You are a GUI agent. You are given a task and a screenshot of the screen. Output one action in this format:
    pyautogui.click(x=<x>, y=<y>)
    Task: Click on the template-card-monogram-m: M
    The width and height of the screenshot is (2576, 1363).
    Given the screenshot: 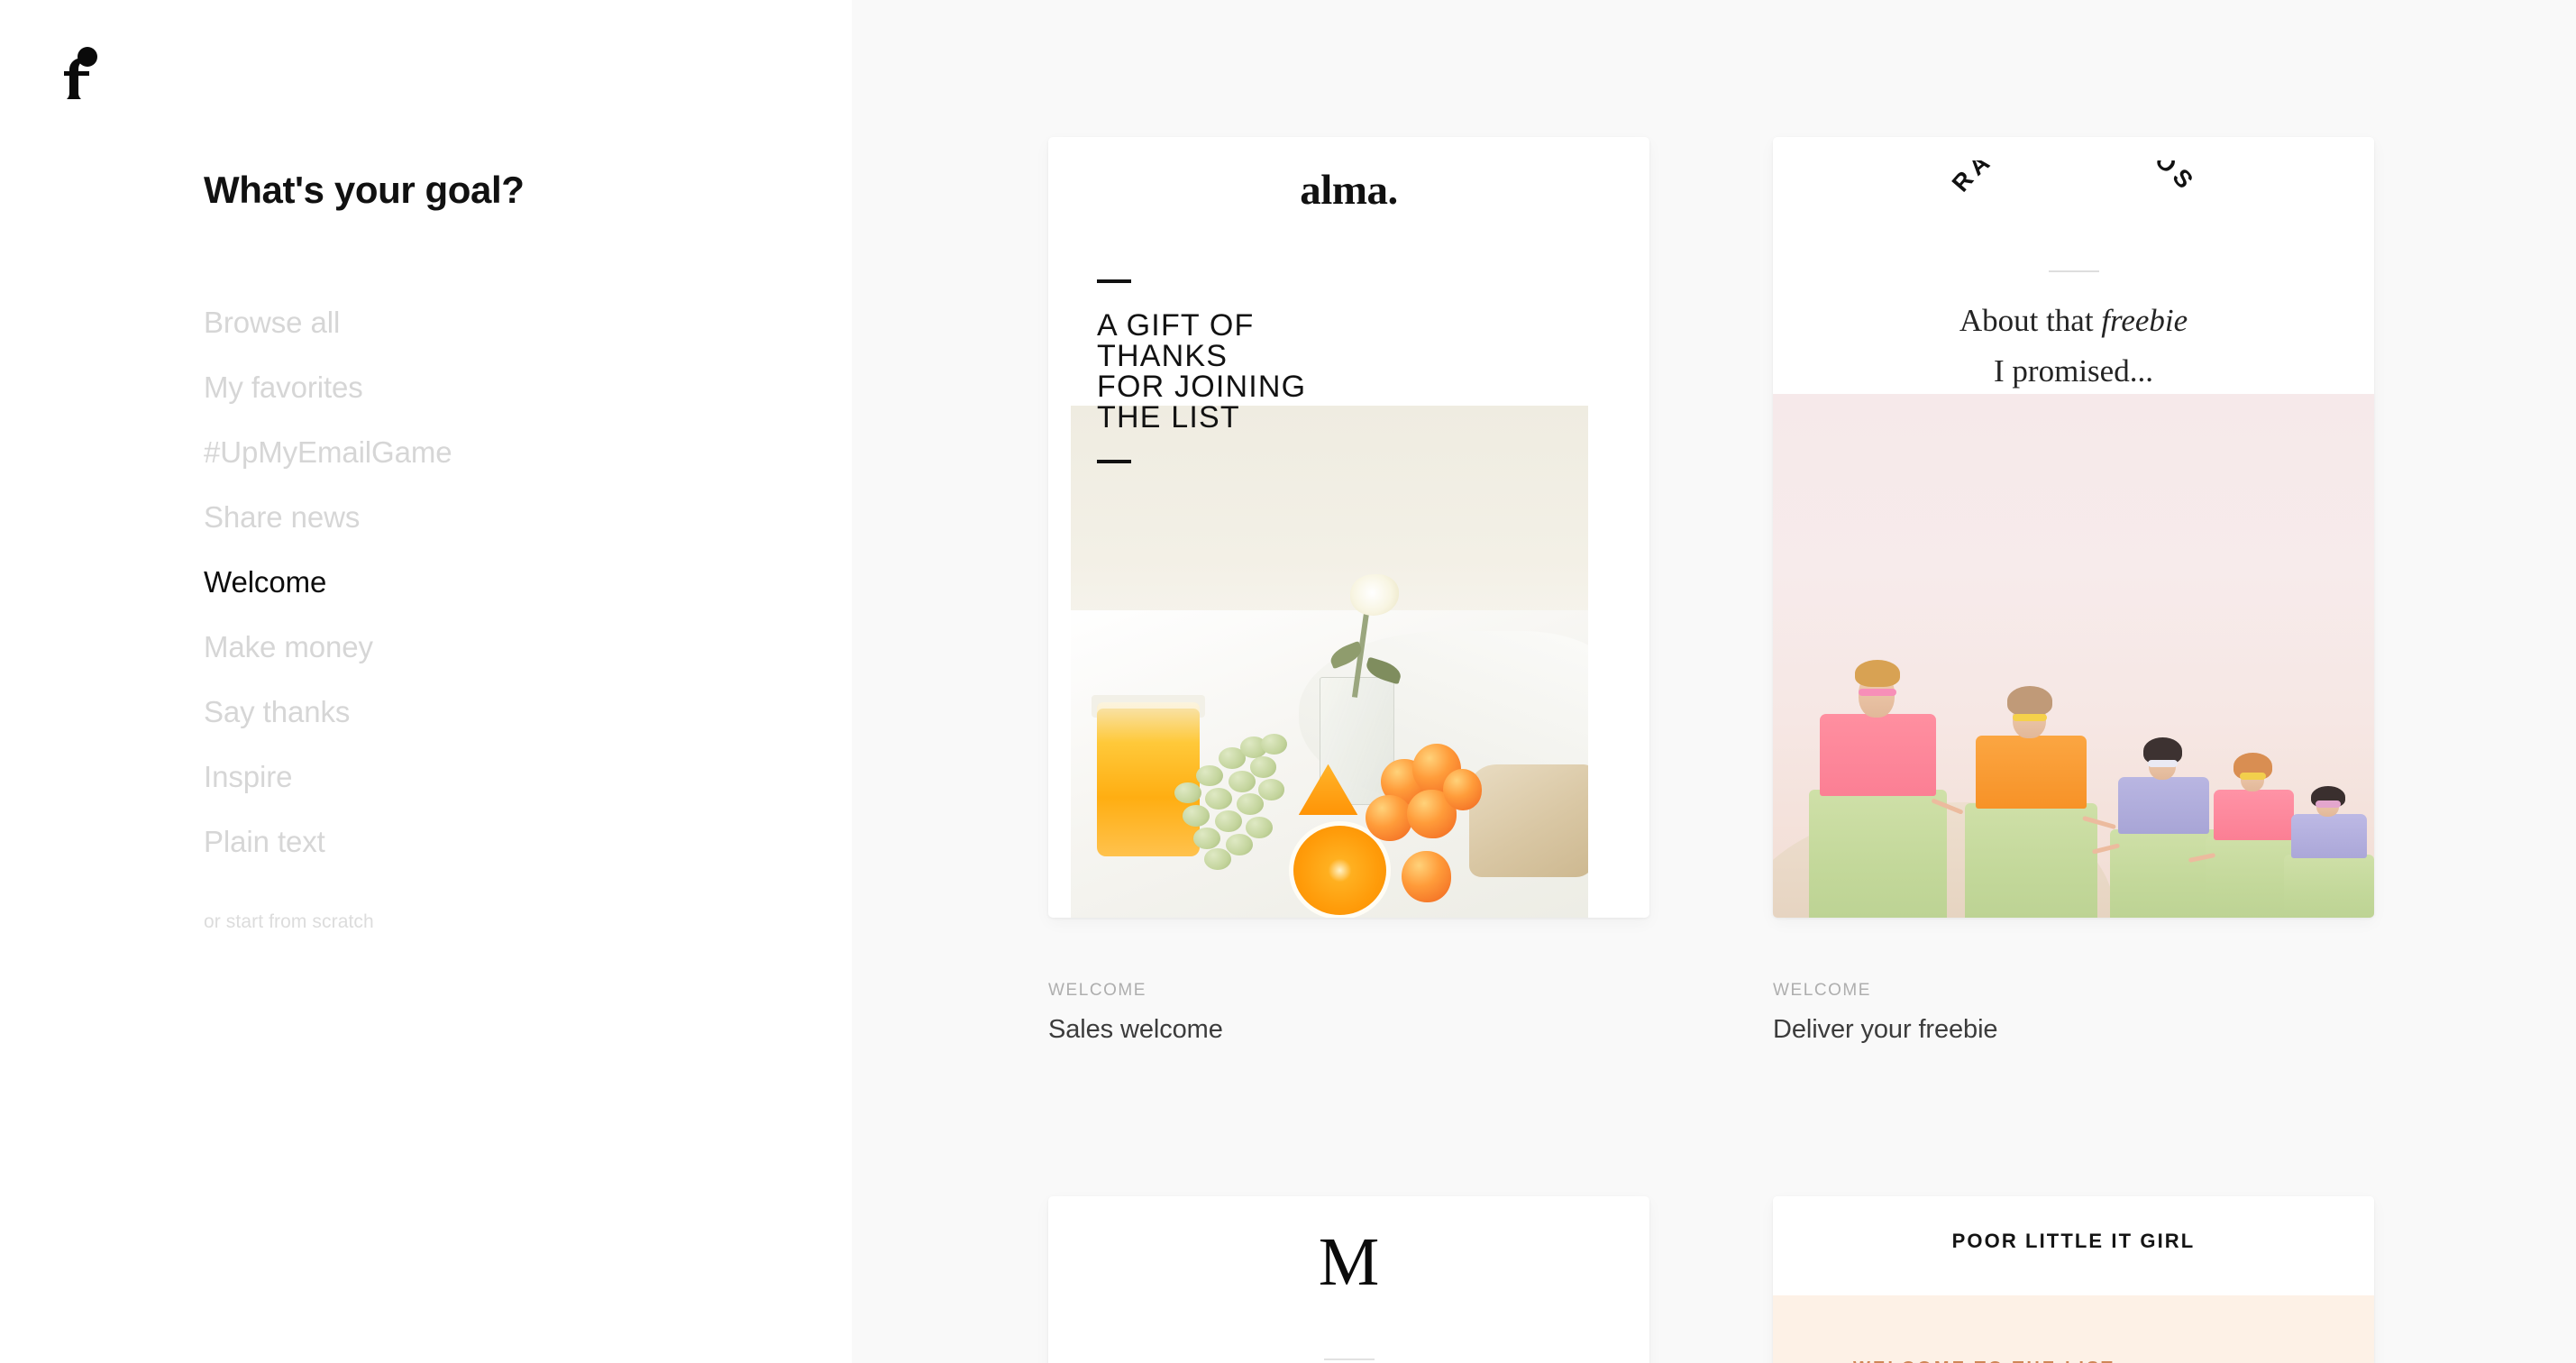 What is the action you would take?
    pyautogui.click(x=1348, y=1280)
    